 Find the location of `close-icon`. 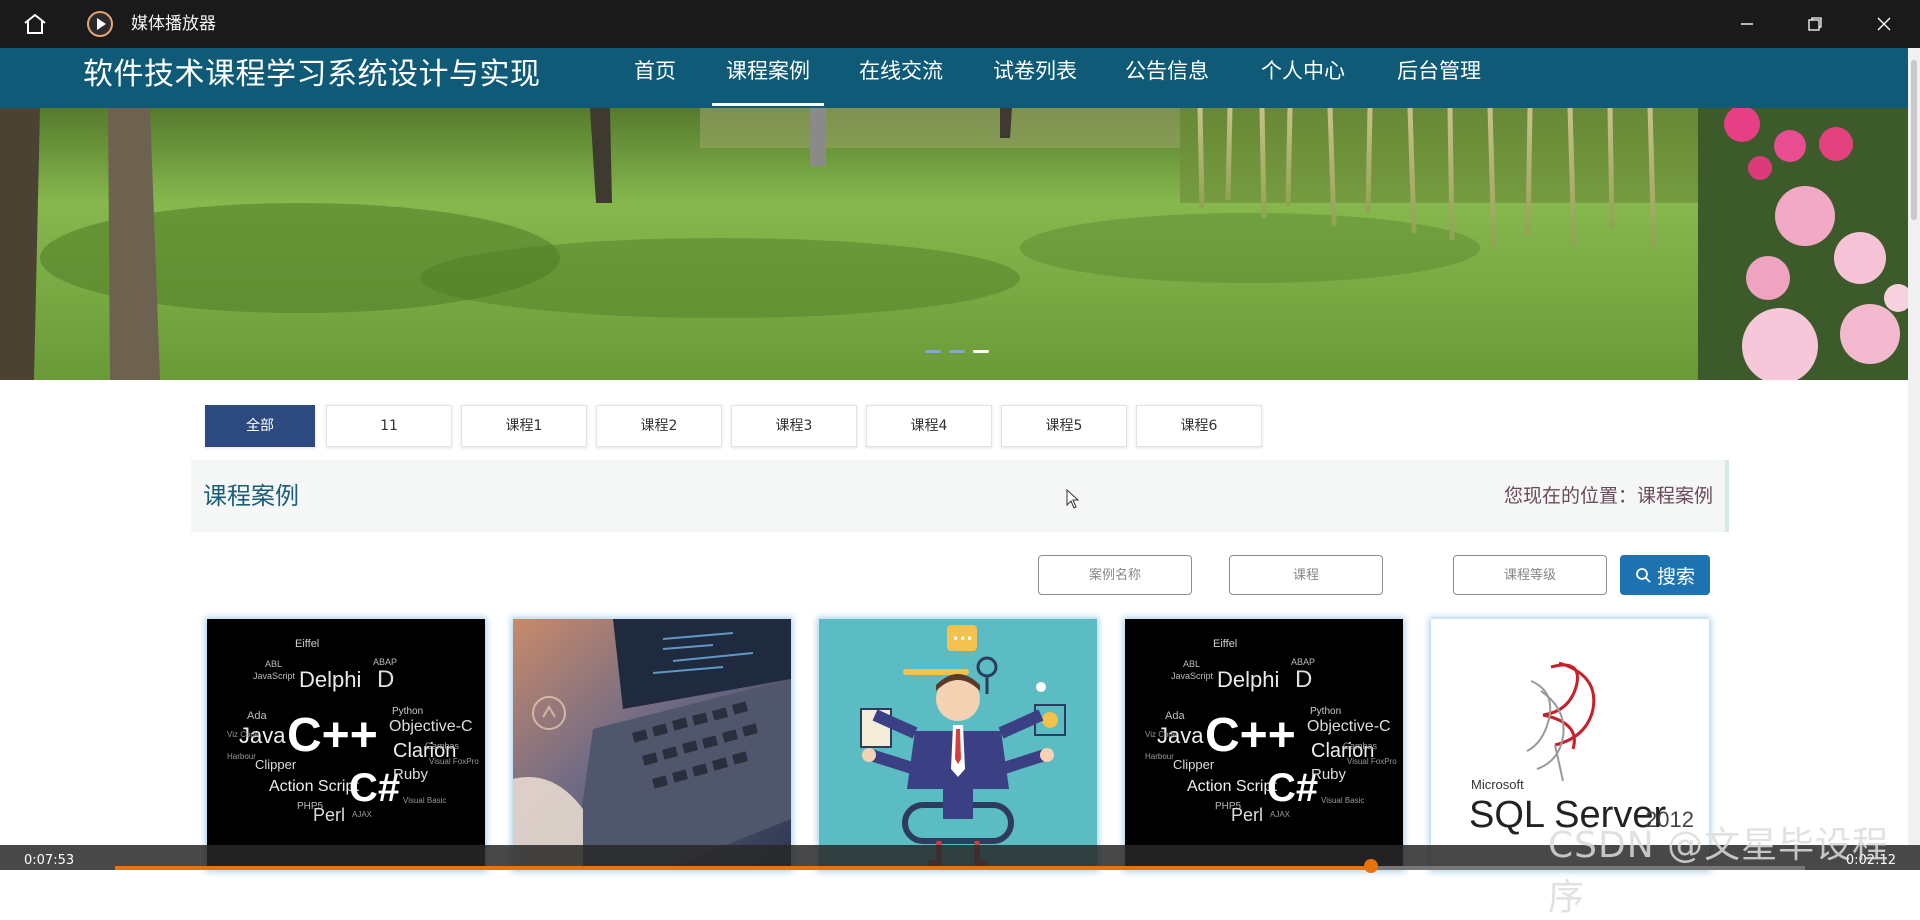

close-icon is located at coordinates (1884, 24).